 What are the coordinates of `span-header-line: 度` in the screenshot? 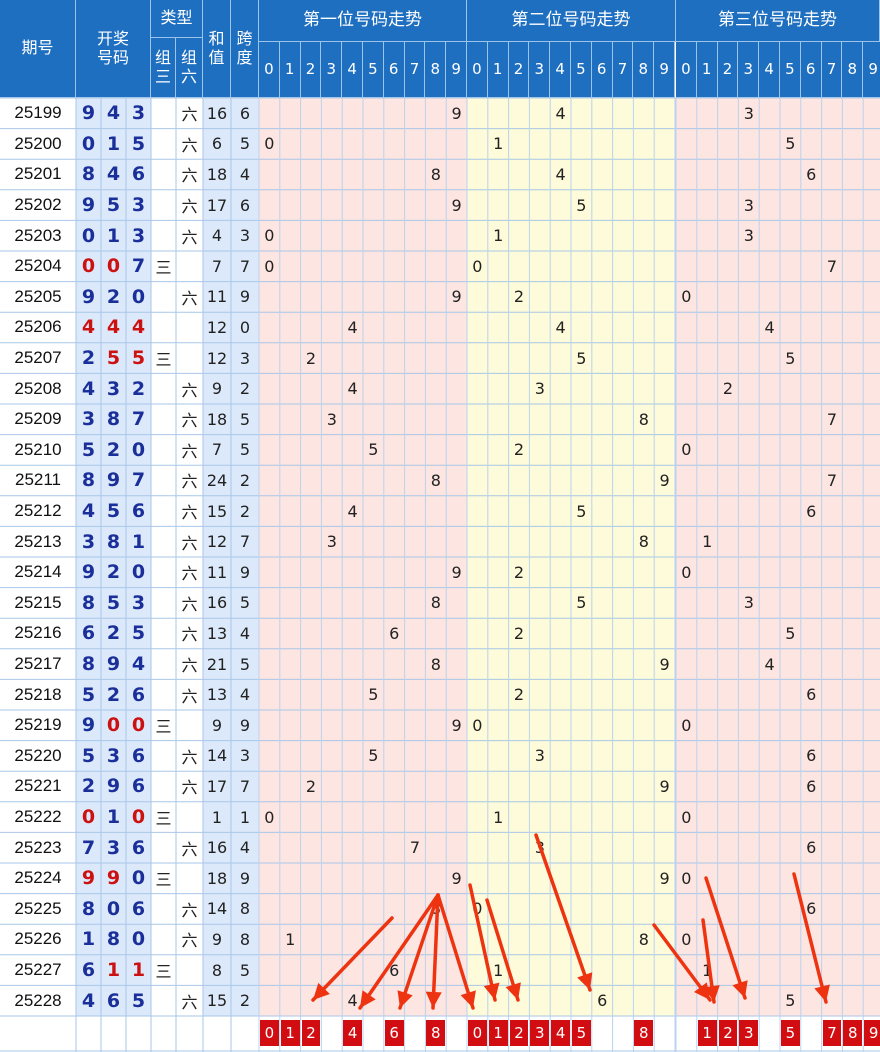 It's located at (244, 57).